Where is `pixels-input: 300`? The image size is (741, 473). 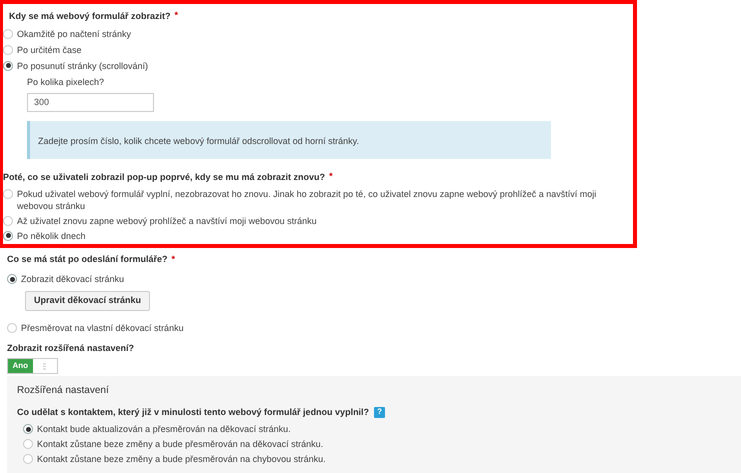 pixels-input: 300 is located at coordinates (90, 102).